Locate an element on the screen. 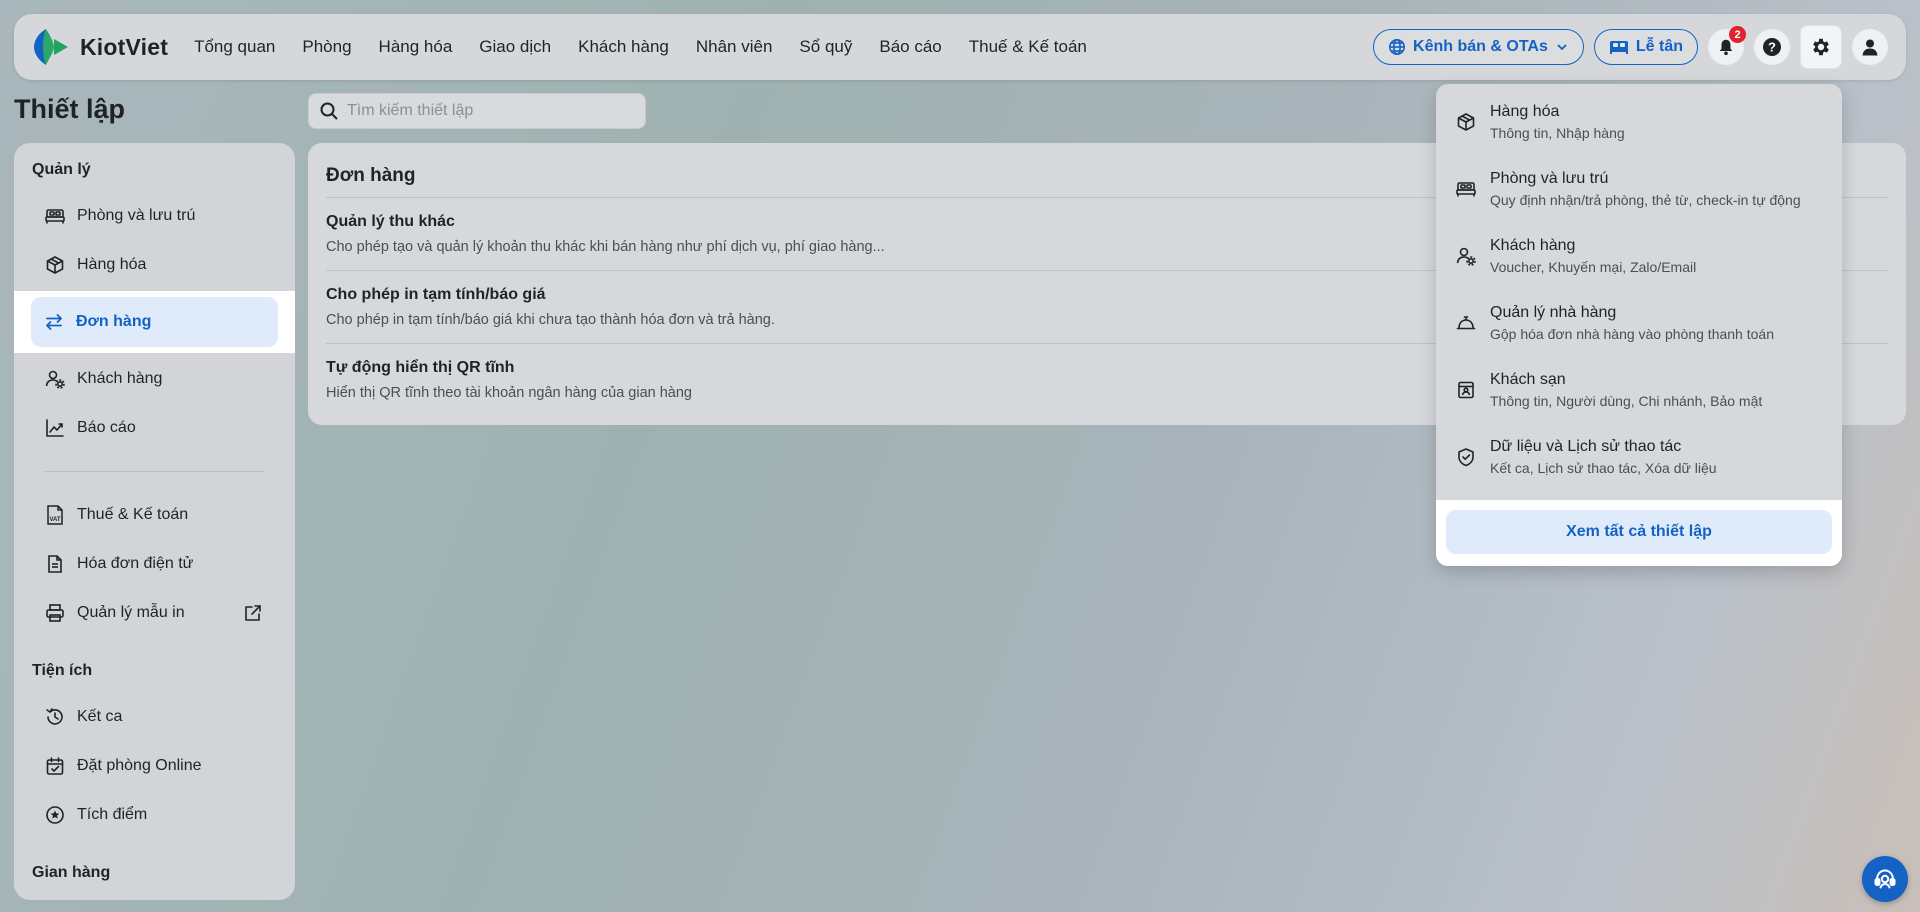  sidebar-section-store: Gian hàng is located at coordinates (71, 872).